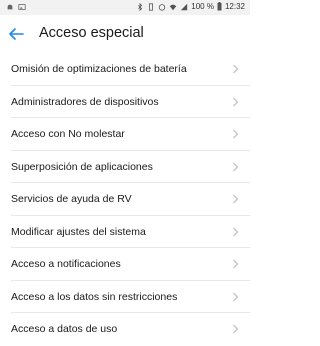  Describe the element at coordinates (125, 264) in the screenshot. I see `list-item-notification-access: Acceso a notificaciones` at that location.